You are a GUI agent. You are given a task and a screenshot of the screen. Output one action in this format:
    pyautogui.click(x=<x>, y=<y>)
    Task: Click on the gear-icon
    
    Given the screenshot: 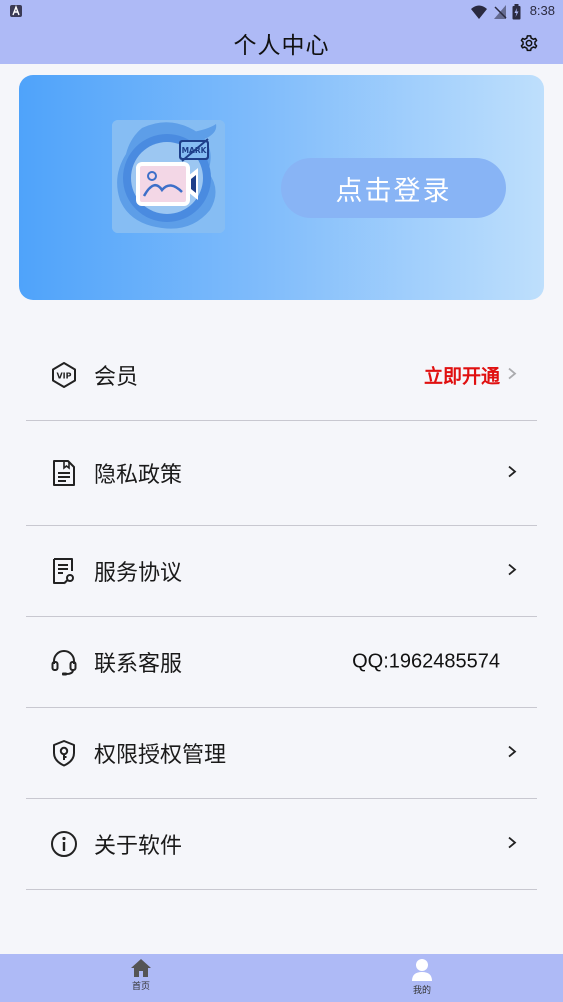 What is the action you would take?
    pyautogui.click(x=529, y=43)
    